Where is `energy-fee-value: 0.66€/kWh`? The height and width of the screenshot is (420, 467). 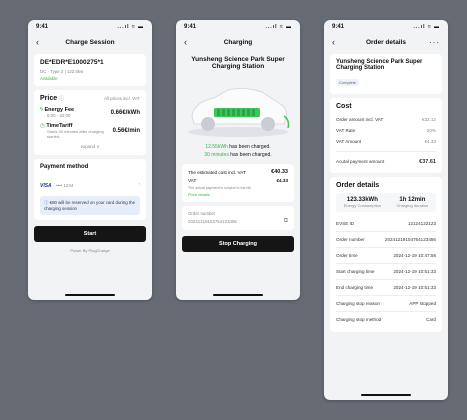
energy-fee-value: 0.66€/kWh is located at coordinates (125, 112).